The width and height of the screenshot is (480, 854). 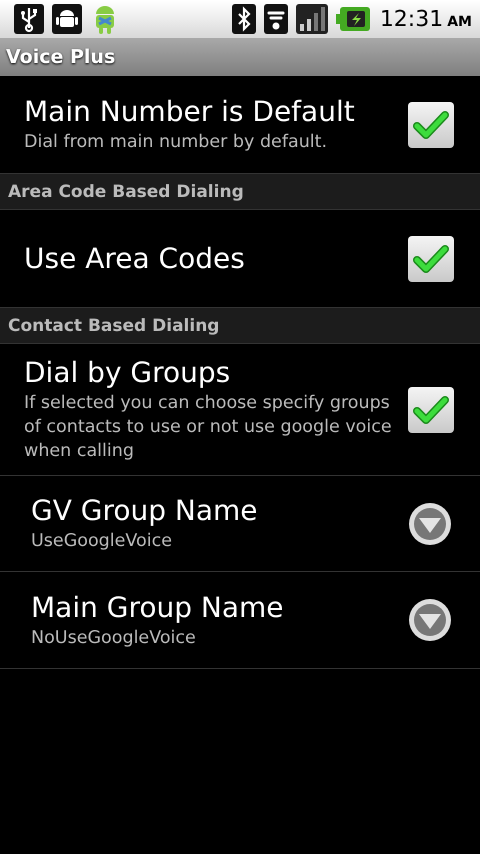 What do you see at coordinates (126, 192) in the screenshot?
I see `category-title: Area Code Based Dialing` at bounding box center [126, 192].